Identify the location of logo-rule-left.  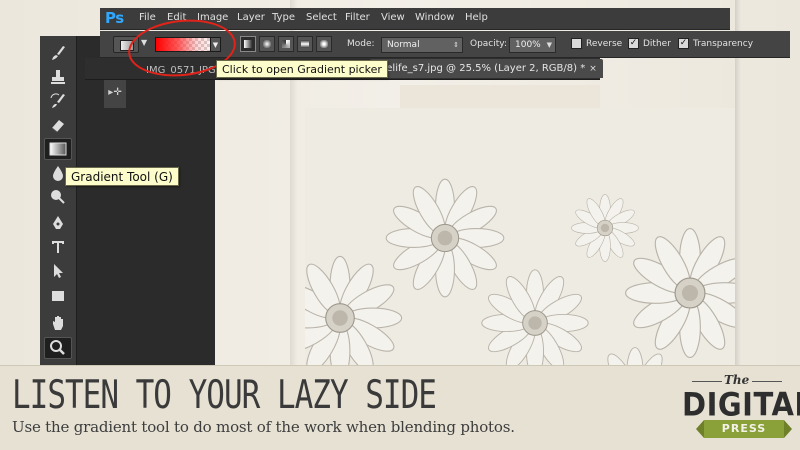
(707, 381).